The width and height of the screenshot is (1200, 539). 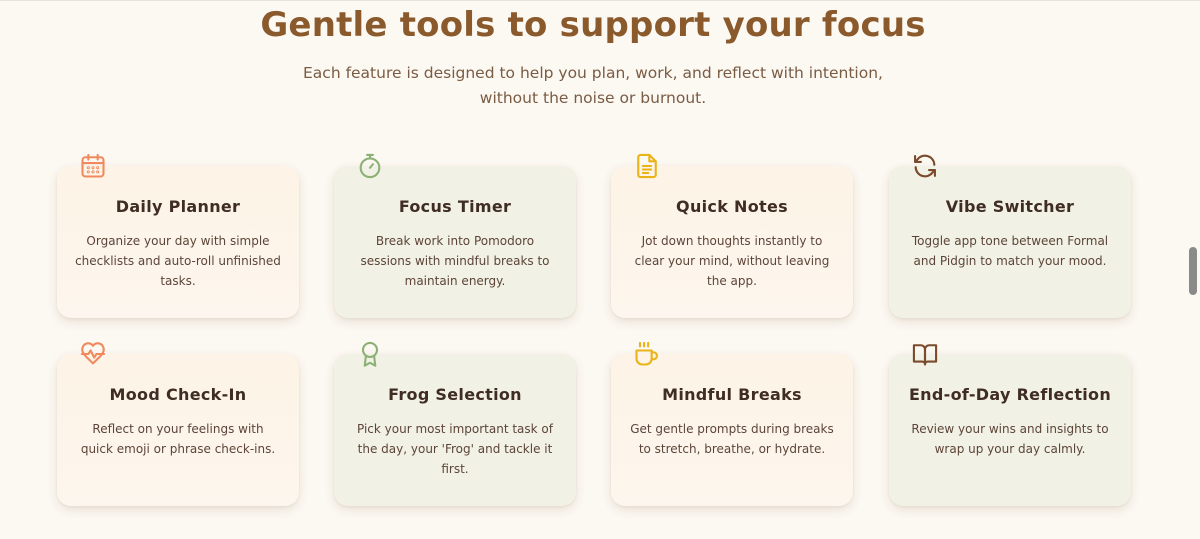 What do you see at coordinates (593, 98) in the screenshot?
I see `subtitle-line-2: without the noise or burnout.` at bounding box center [593, 98].